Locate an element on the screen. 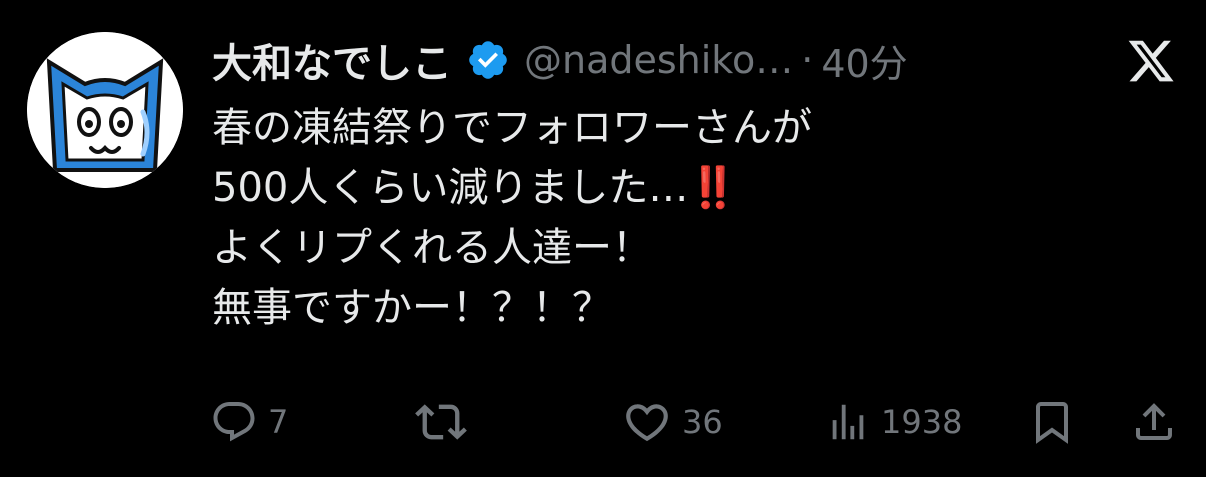 The width and height of the screenshot is (1206, 477). avatar is located at coordinates (105, 110).